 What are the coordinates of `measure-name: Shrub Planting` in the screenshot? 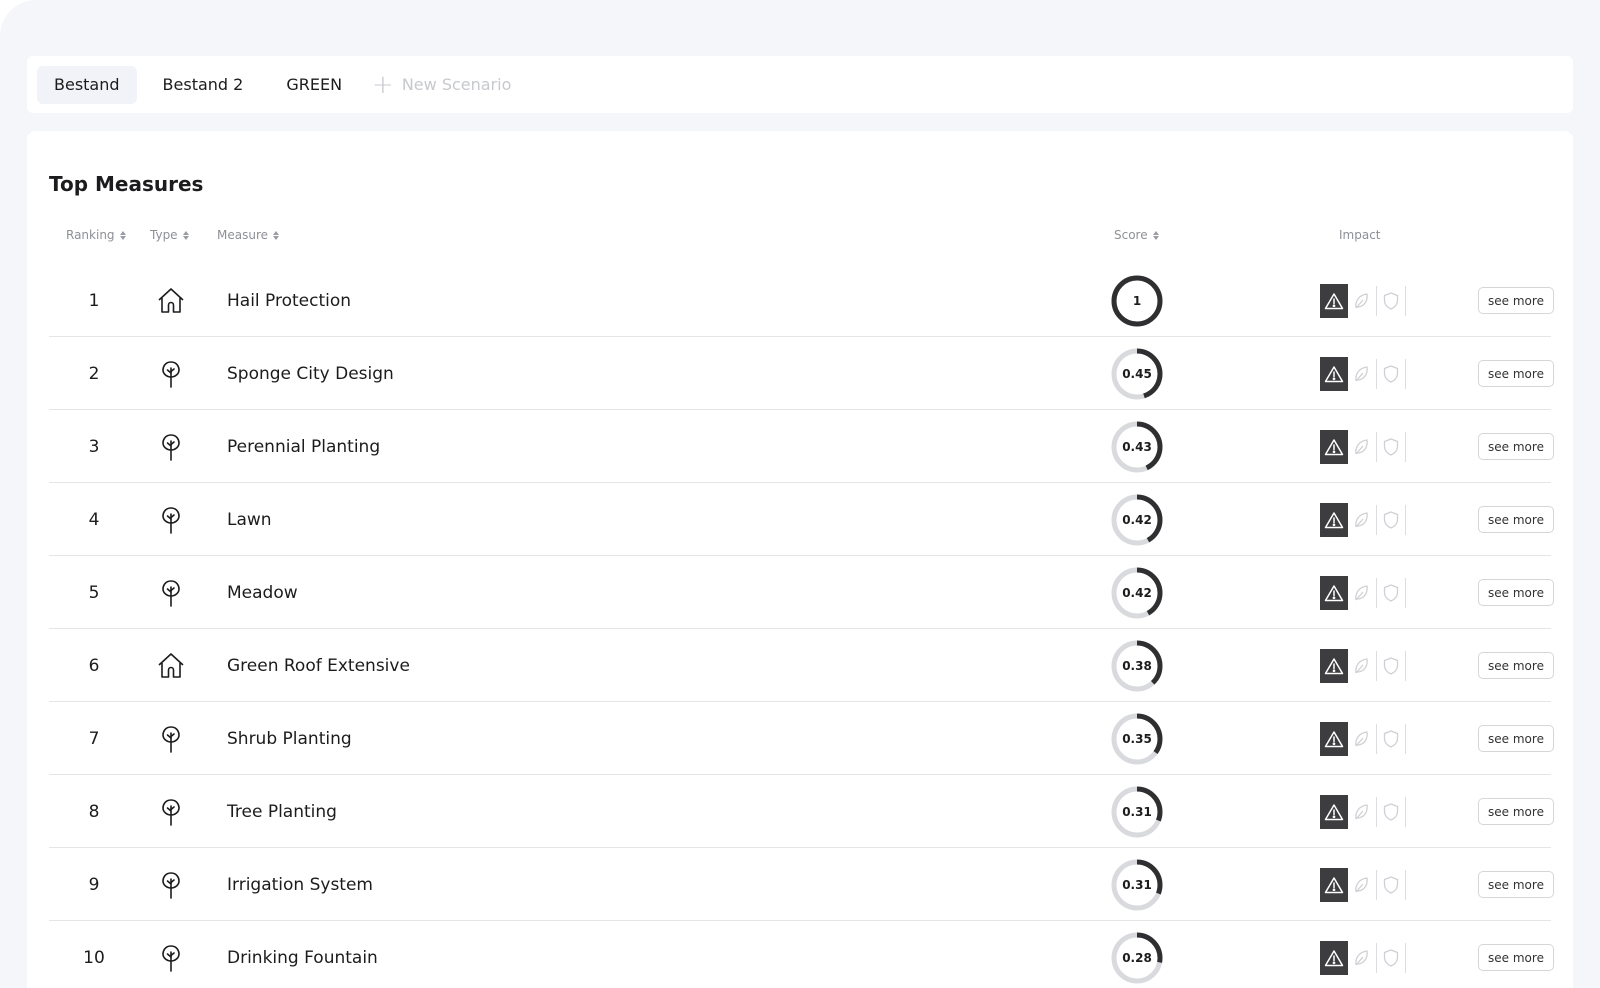 It's located at (289, 738).